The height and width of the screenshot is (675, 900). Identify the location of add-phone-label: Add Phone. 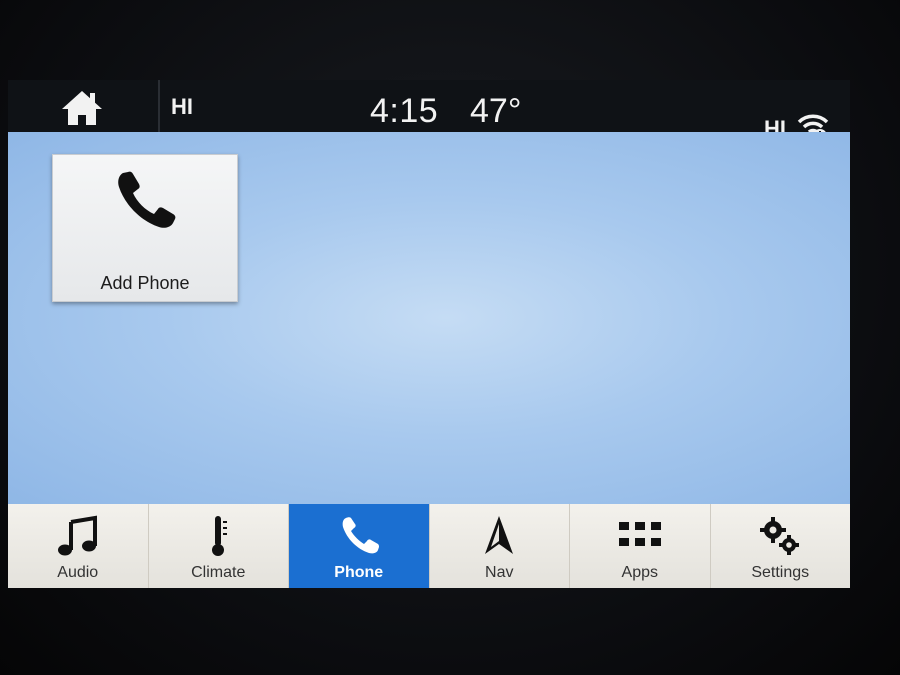
(145, 283).